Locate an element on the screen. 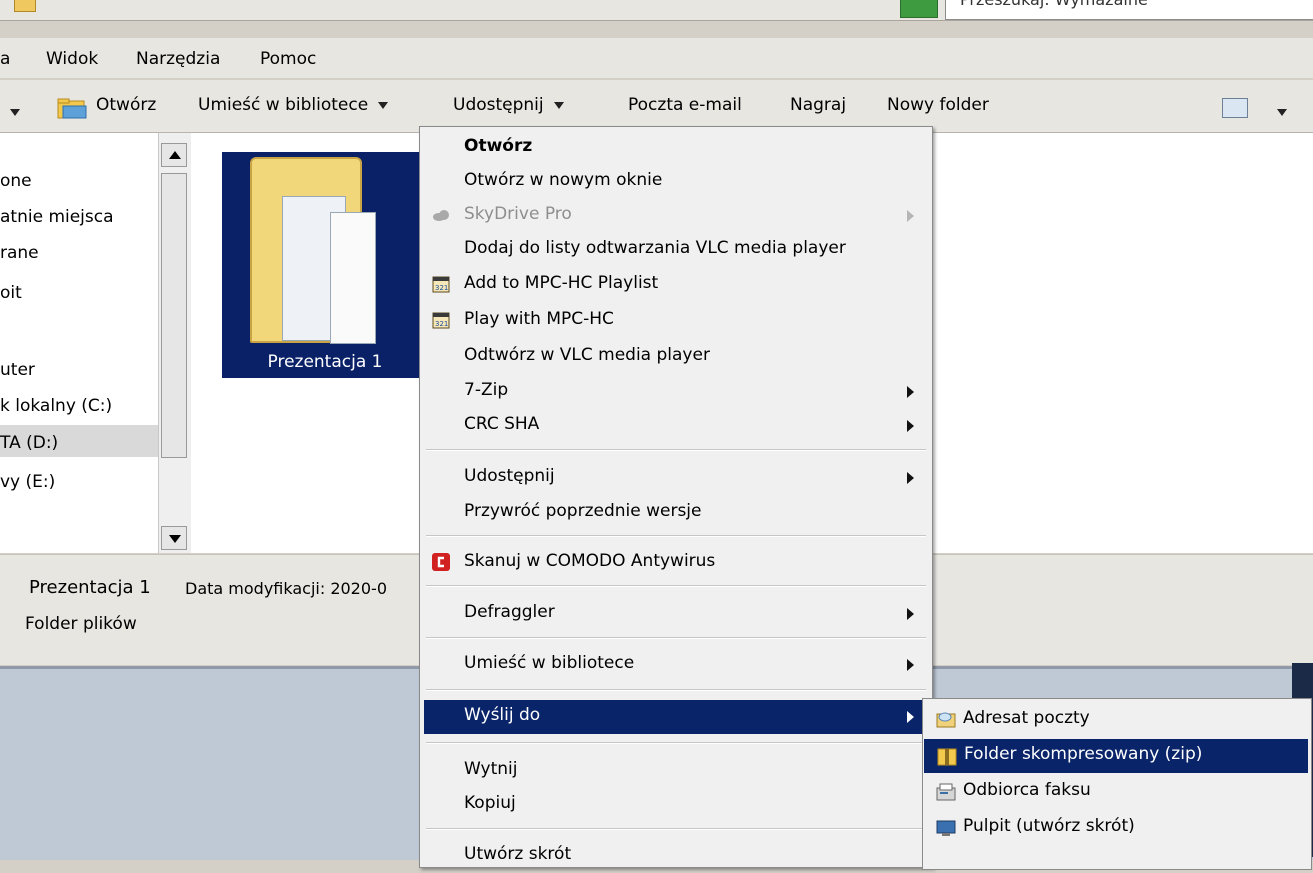 The width and height of the screenshot is (1313, 873). cm-add-mpc-playlist-label: Add to MPC-HC Playlist is located at coordinates (561, 283).